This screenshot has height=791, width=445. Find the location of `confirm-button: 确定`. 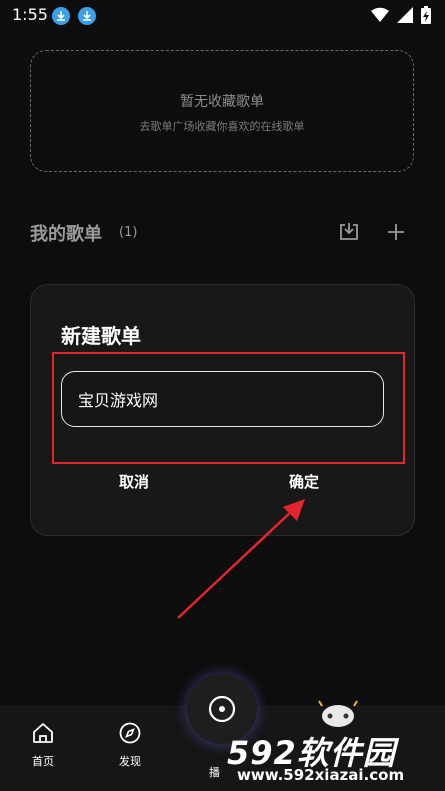

confirm-button: 确定 is located at coordinates (304, 481).